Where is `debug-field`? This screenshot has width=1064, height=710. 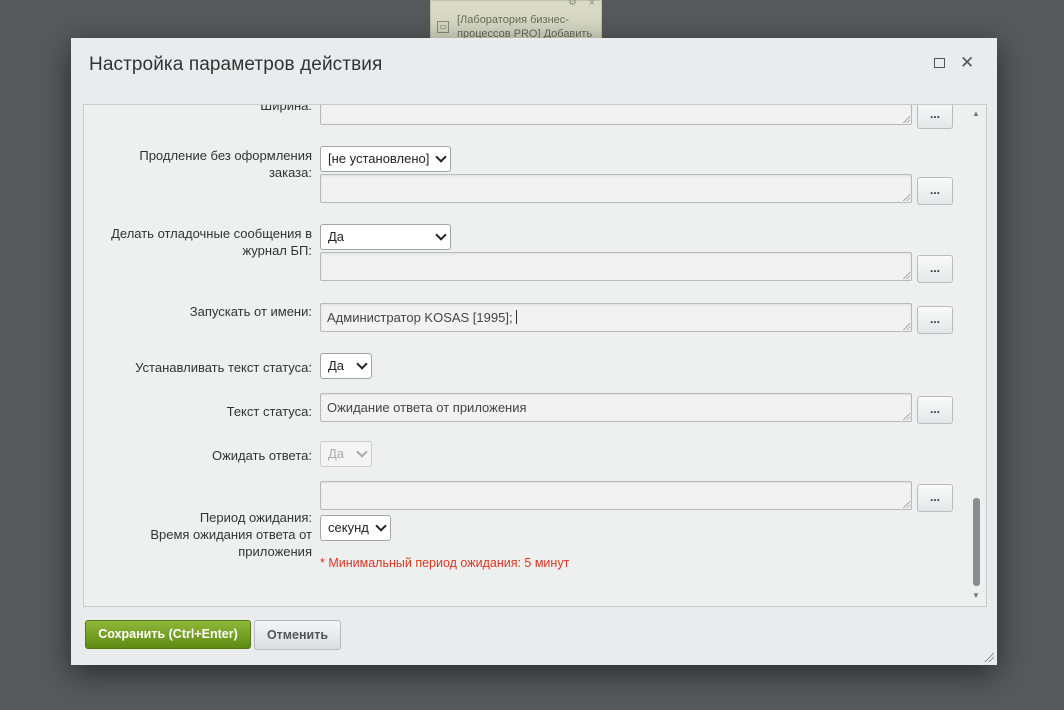
debug-field is located at coordinates (616, 266).